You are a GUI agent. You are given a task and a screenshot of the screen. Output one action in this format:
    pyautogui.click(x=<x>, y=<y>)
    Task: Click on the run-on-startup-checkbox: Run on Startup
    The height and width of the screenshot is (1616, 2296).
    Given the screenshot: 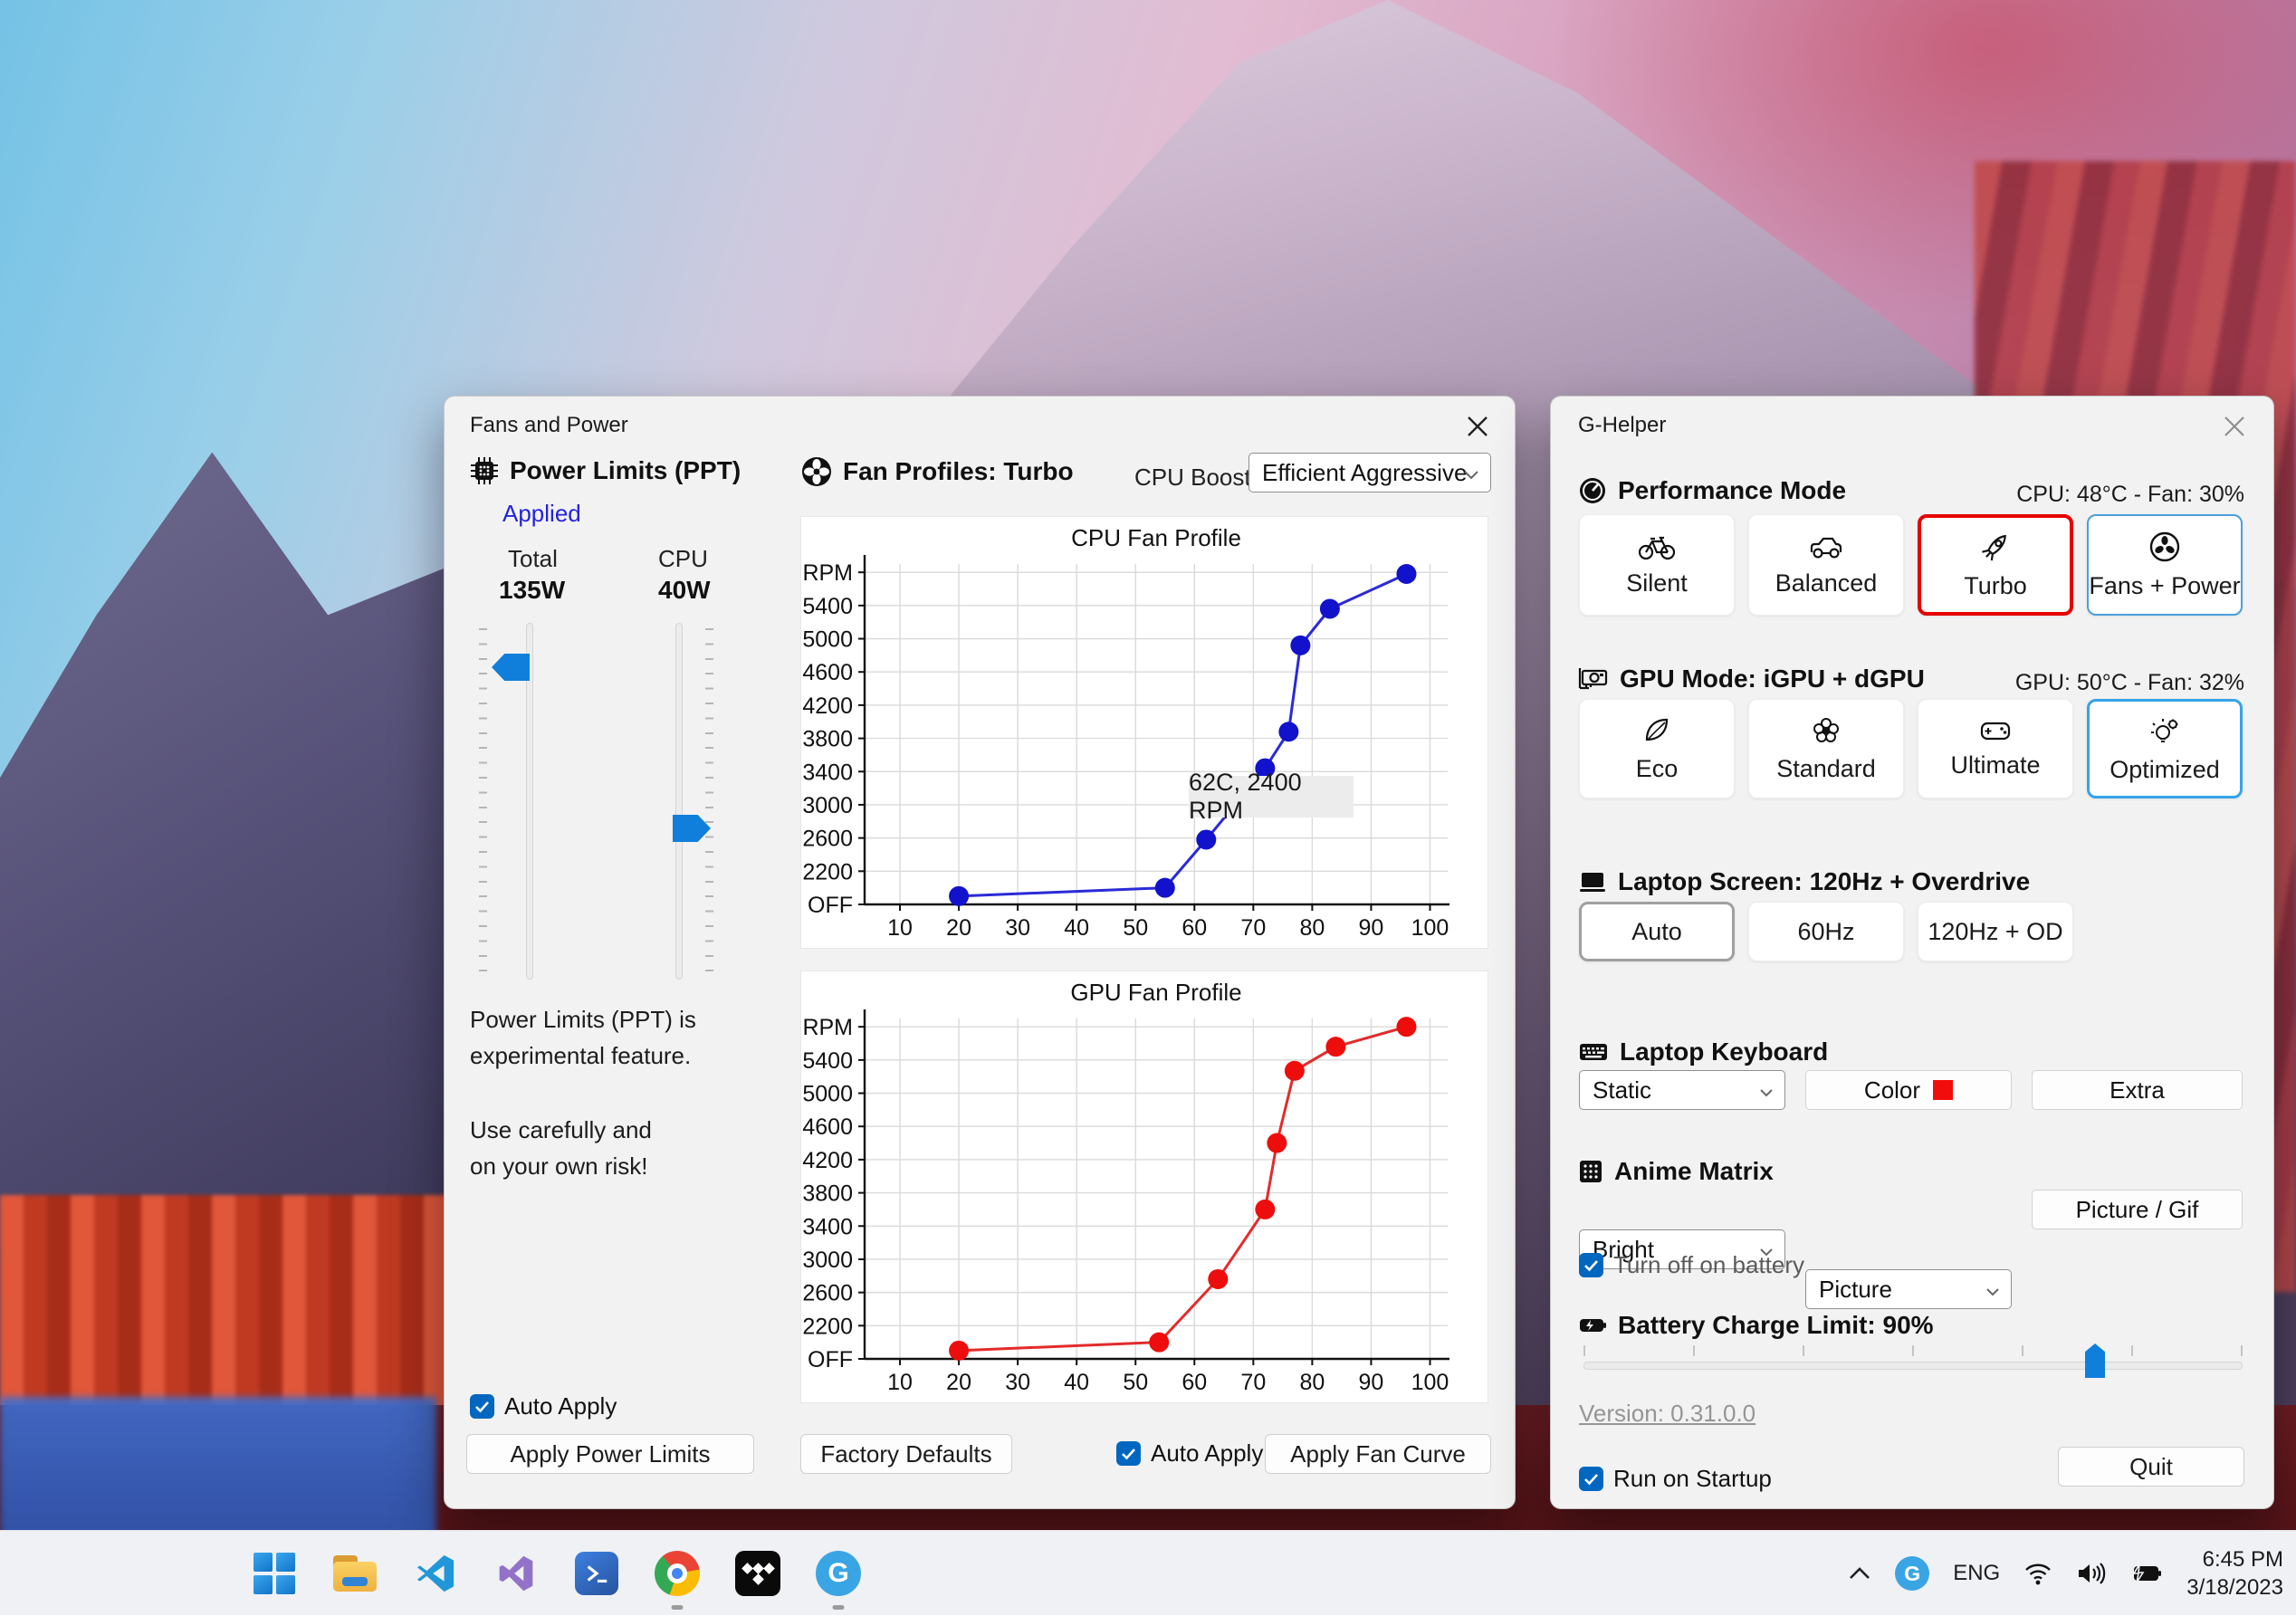 What is the action you would take?
    pyautogui.click(x=1676, y=1479)
    